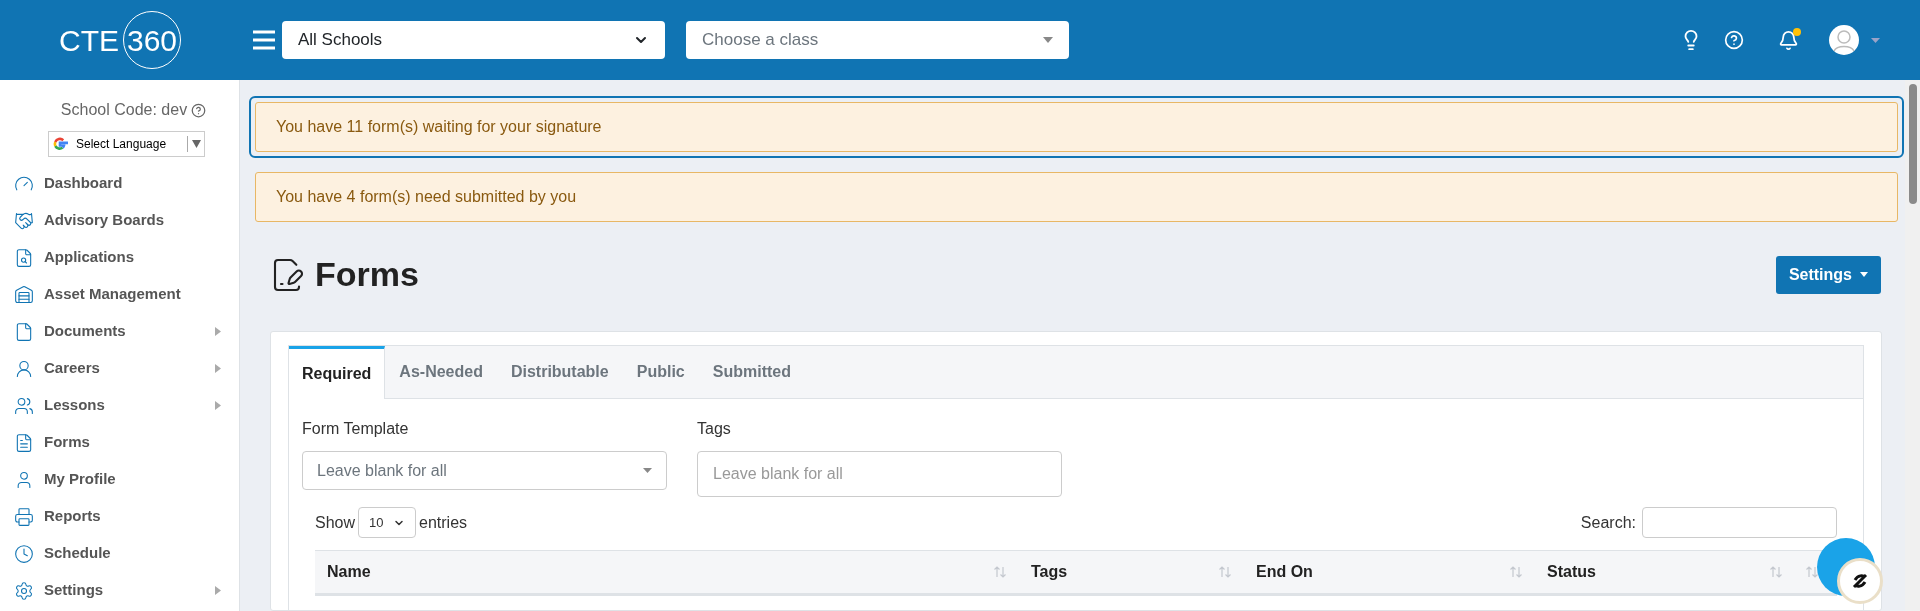  I want to click on bell-icon, so click(1788, 40).